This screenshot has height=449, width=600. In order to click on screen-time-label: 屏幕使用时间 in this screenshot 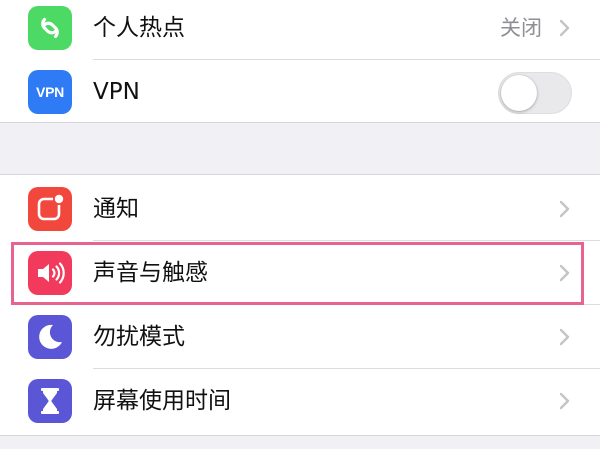, I will do `click(162, 401)`.